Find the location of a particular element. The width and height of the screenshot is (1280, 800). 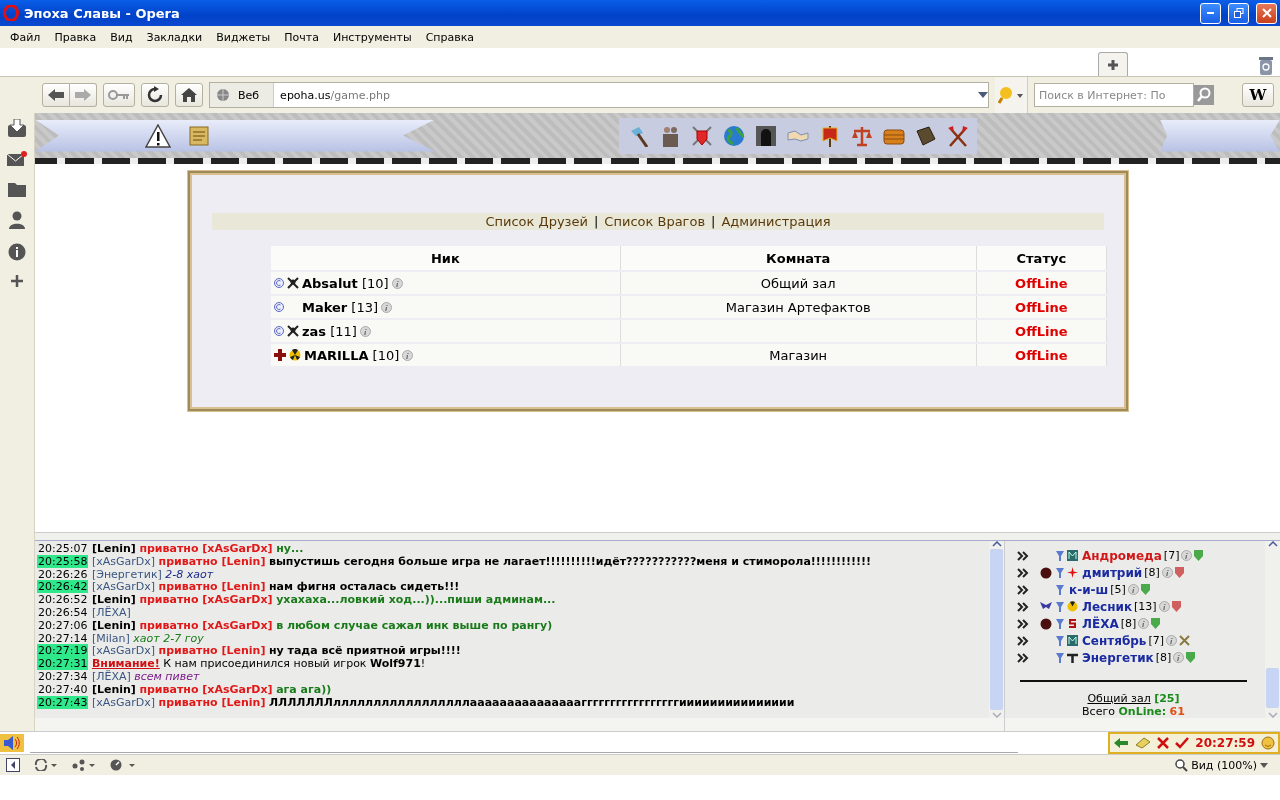

search-field: Поиск в Интернет: По is located at coordinates (1114, 95).